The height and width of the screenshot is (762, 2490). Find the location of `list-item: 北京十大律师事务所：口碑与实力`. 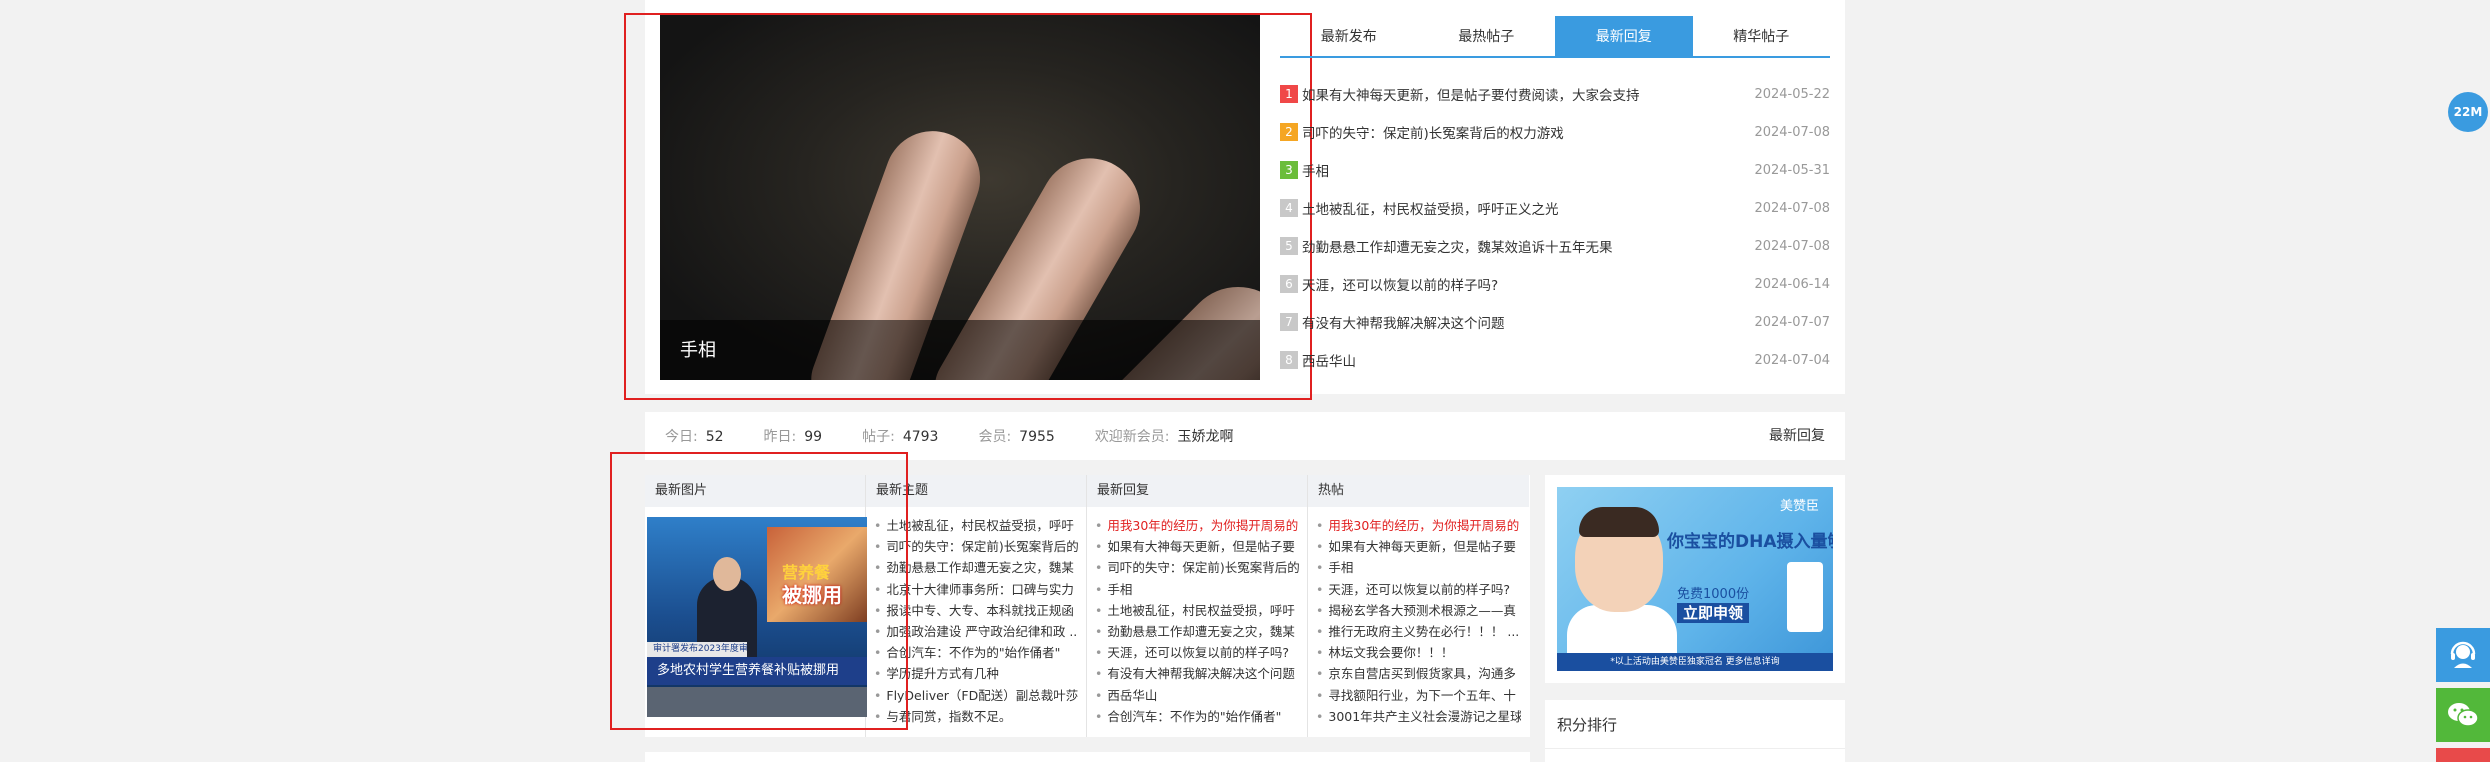

list-item: 北京十大律师事务所：口碑与实力 is located at coordinates (976, 589).